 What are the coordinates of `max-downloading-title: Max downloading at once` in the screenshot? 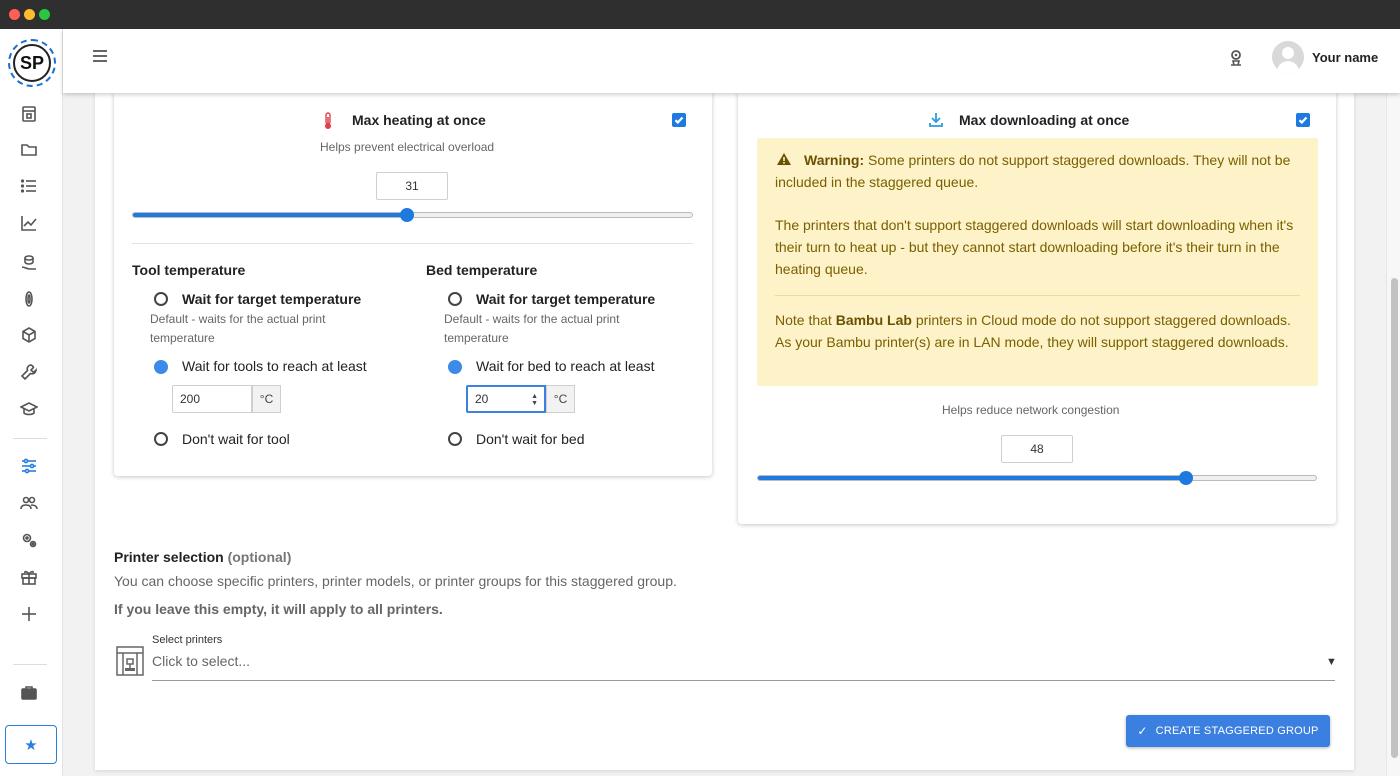 It's located at (1044, 120).